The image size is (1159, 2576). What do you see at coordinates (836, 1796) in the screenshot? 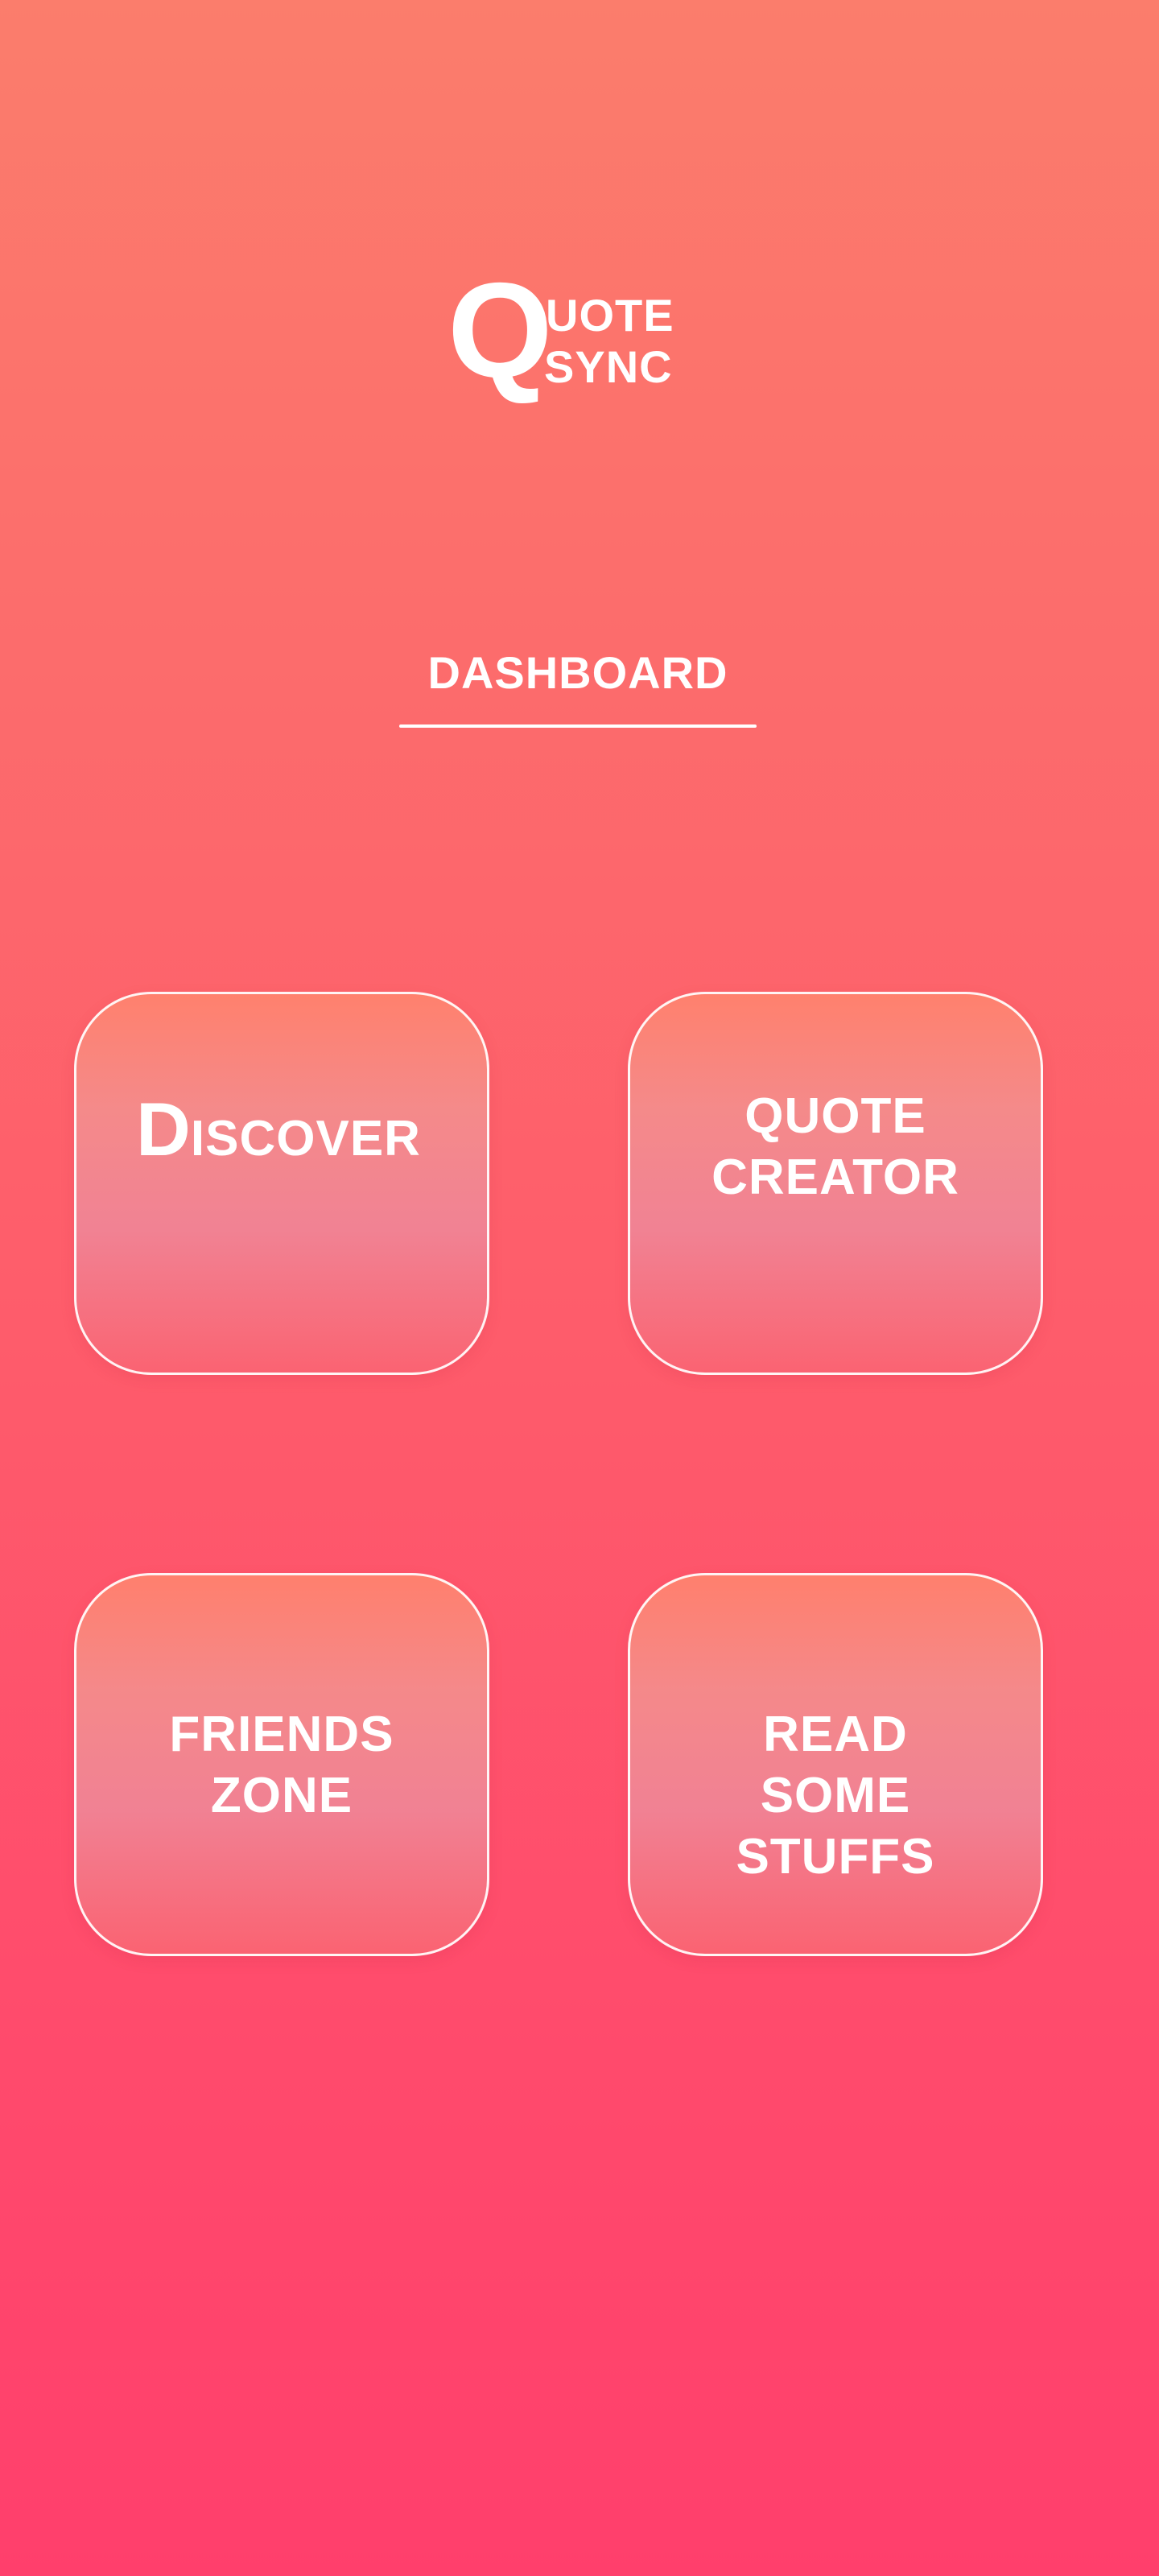
I see `read-some-stuffs-label: READ SOME STUFFS` at bounding box center [836, 1796].